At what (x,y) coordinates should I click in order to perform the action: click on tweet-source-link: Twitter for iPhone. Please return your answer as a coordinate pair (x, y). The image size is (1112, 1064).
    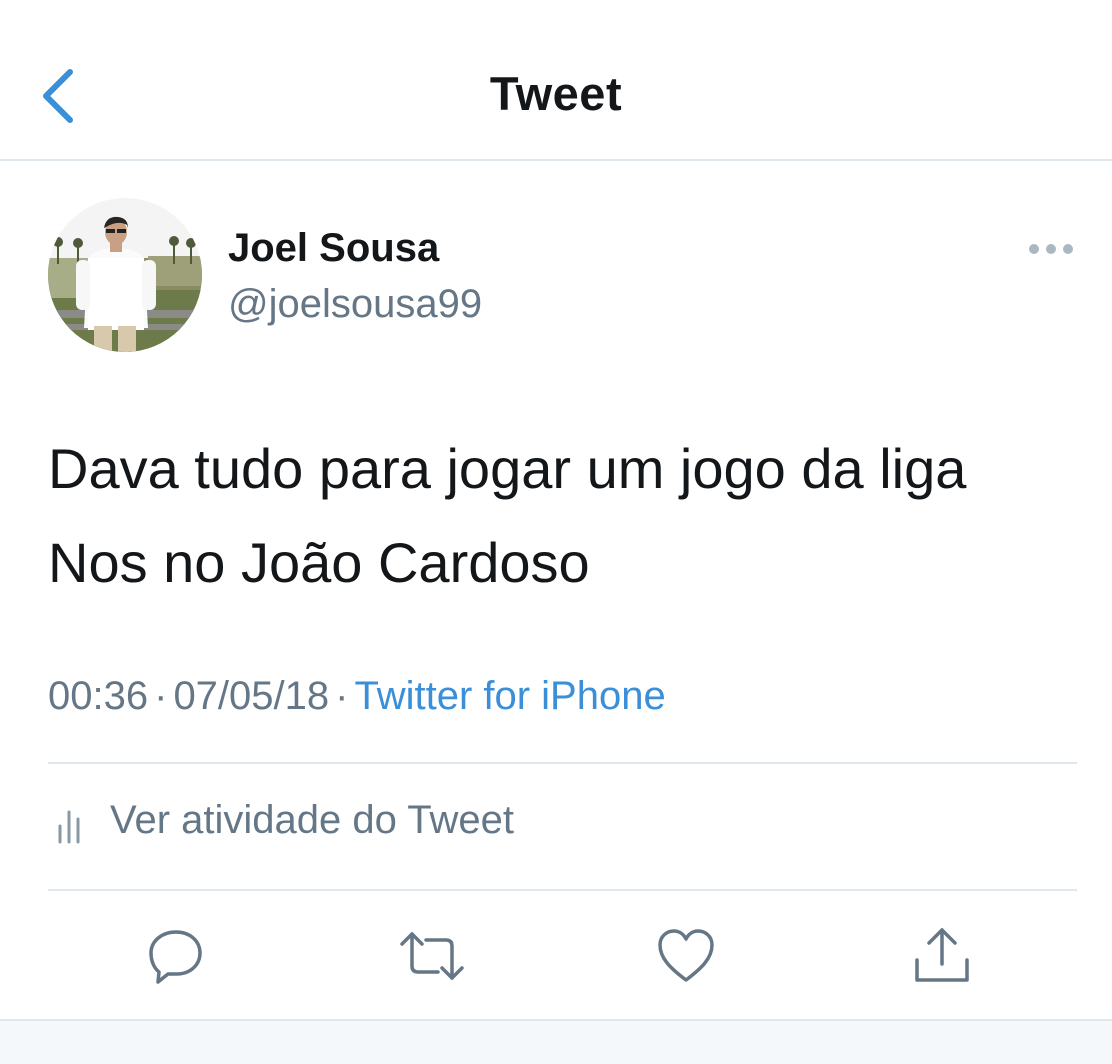
    Looking at the image, I should click on (509, 696).